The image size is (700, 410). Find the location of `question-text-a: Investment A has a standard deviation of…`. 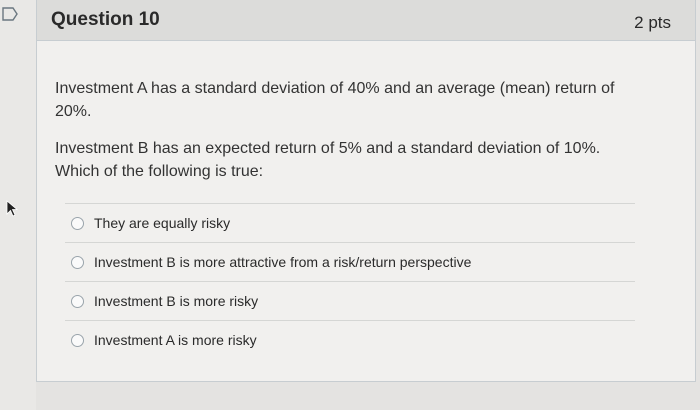

question-text-a: Investment A has a standard deviation of… is located at coordinates (335, 100).